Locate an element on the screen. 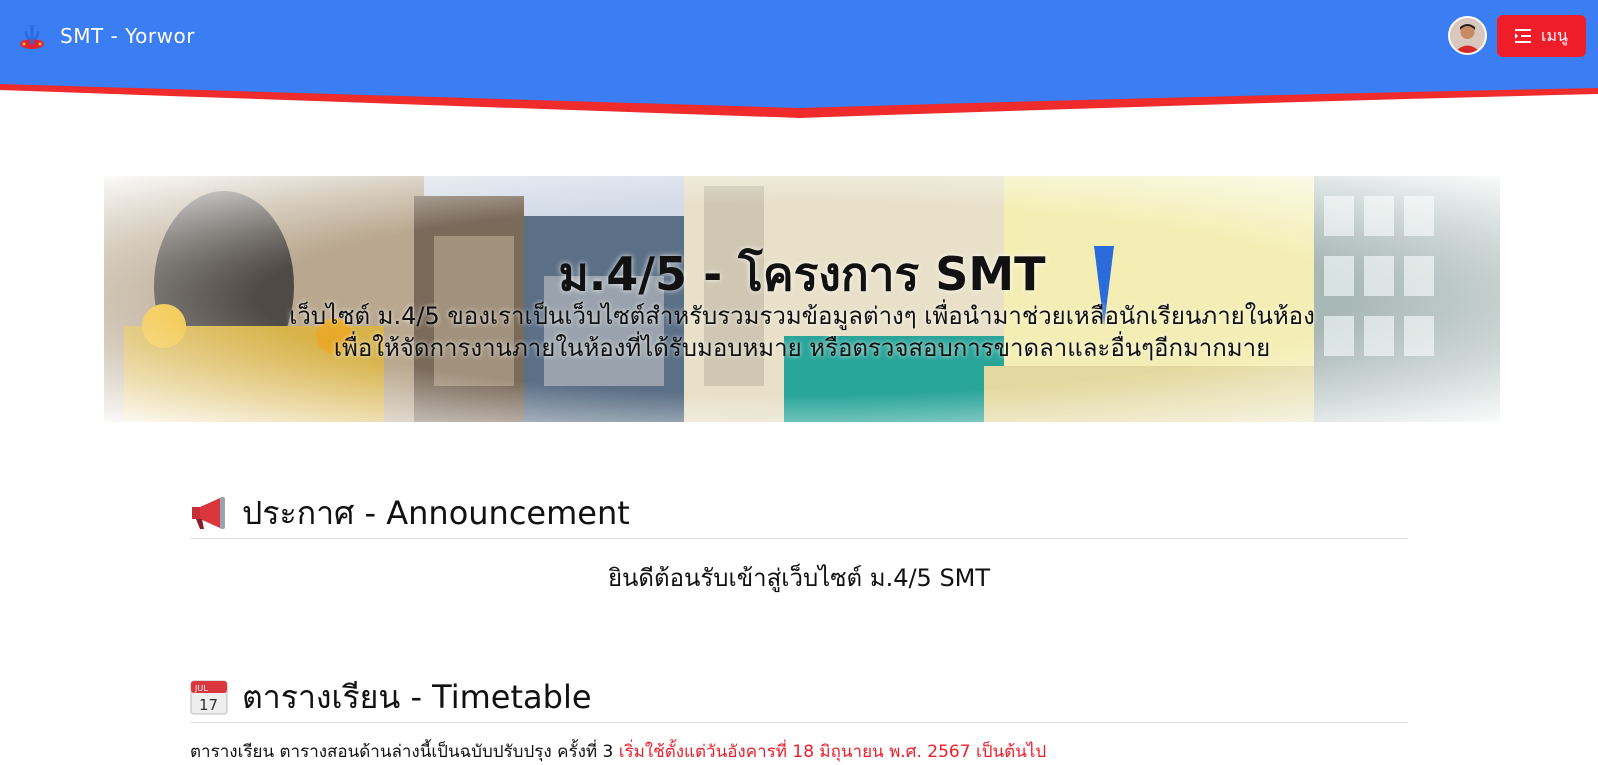 This screenshot has width=1598, height=765. menu-list-icon is located at coordinates (1523, 36).